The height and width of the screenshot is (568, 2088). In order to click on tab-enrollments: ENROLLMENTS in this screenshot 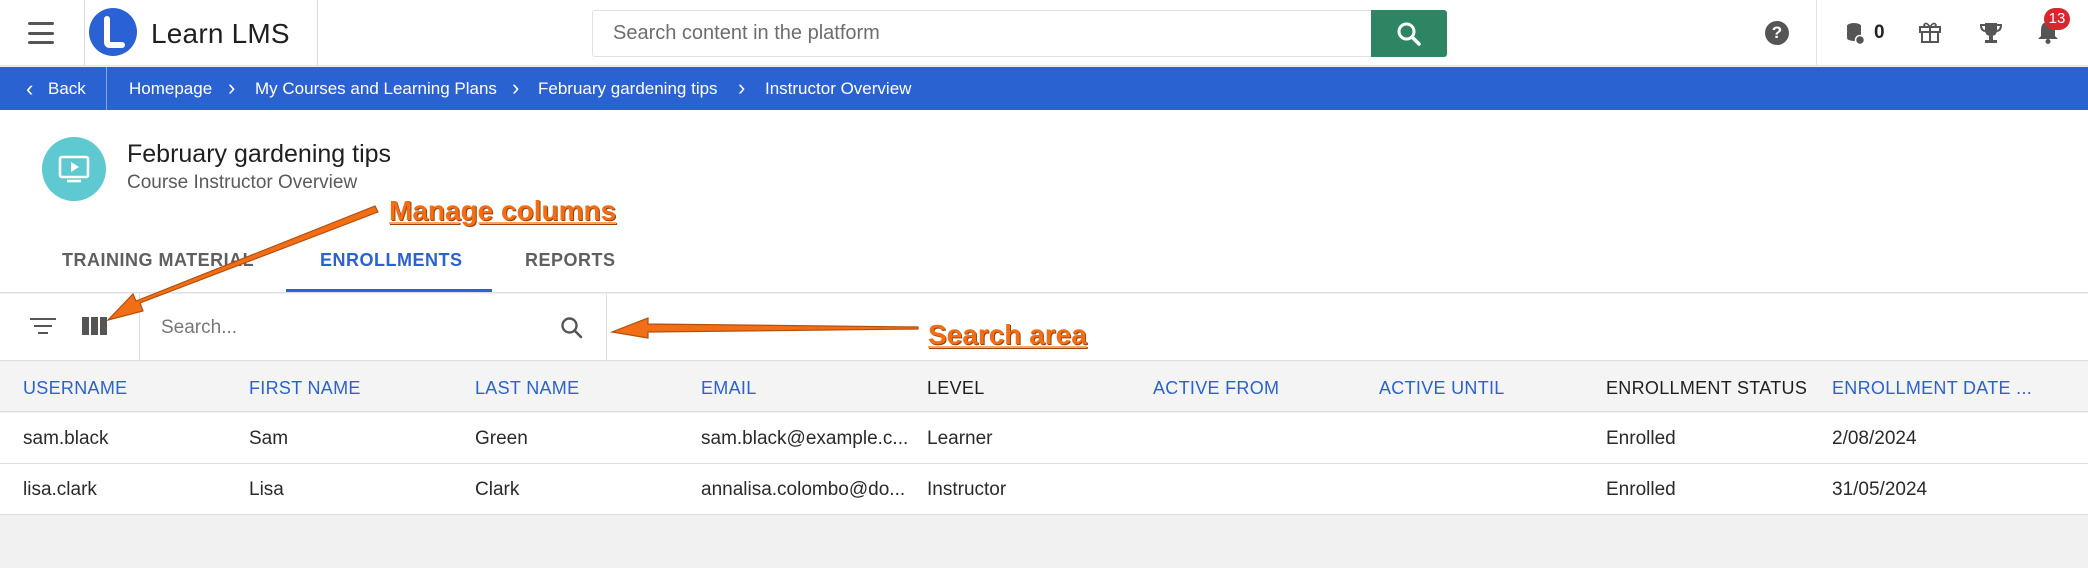, I will do `click(391, 260)`.